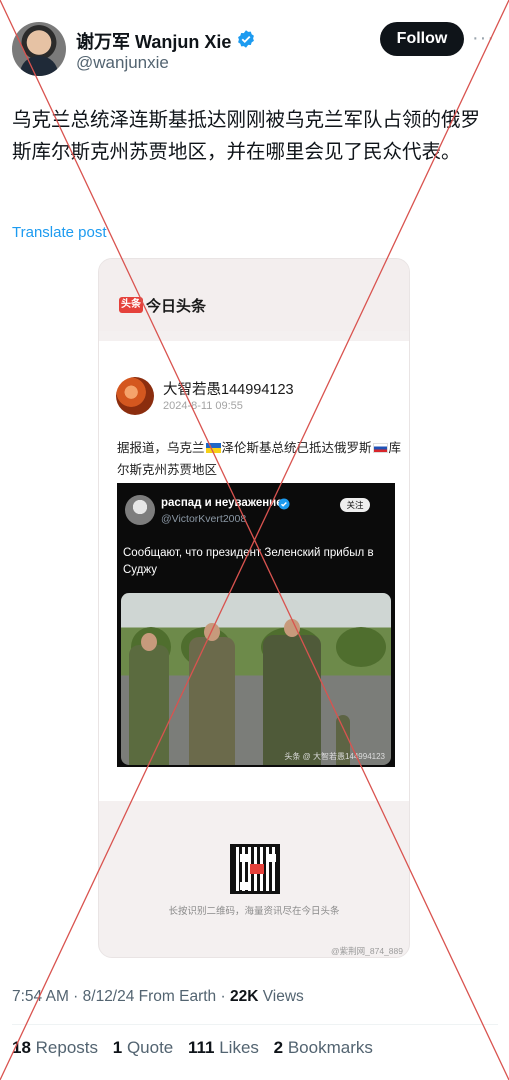 The image size is (509, 1080). Describe the element at coordinates (361, 647) in the screenshot. I see `tree-shape` at that location.